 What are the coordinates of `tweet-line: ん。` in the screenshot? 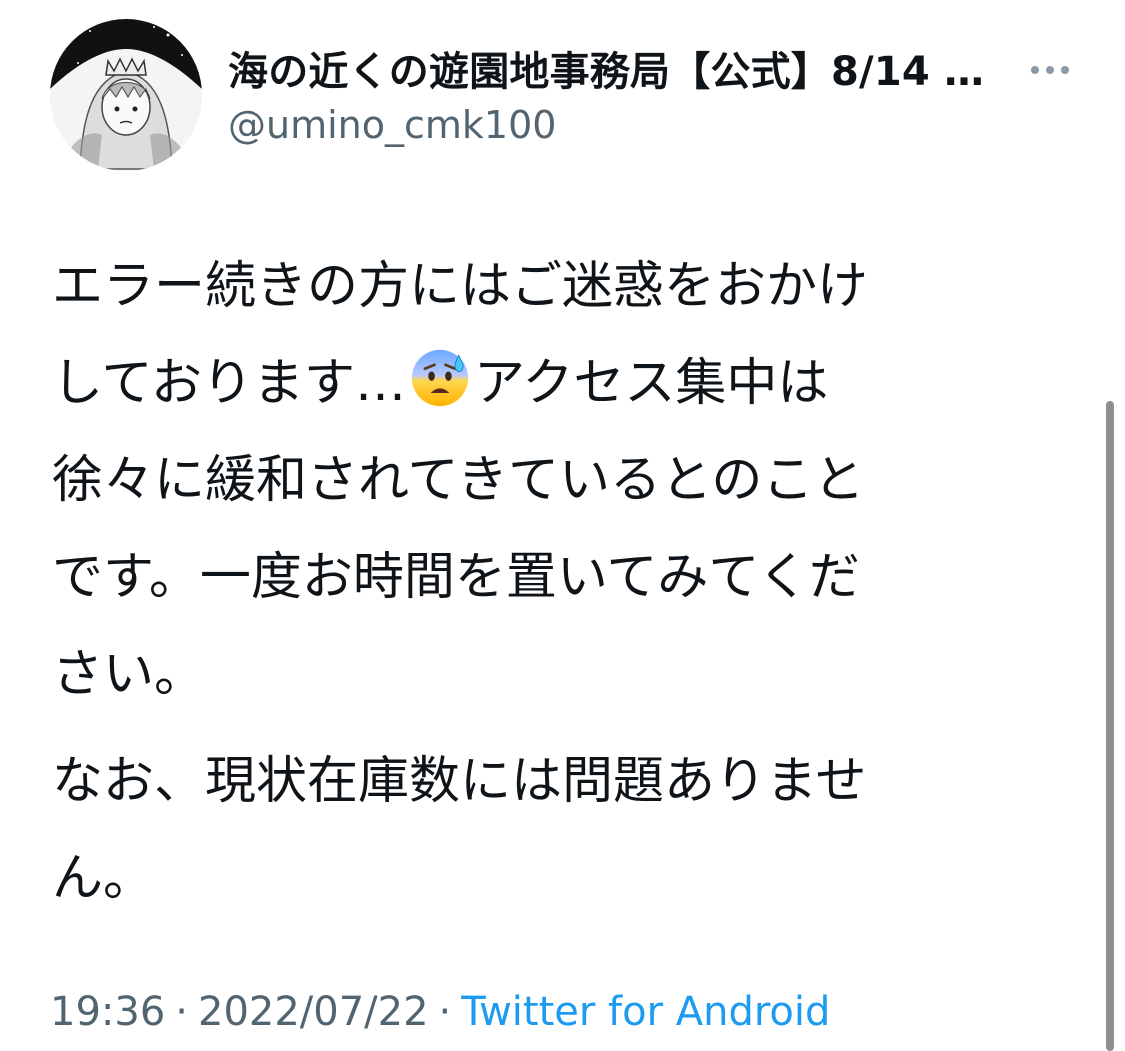 It's located at (103, 878).